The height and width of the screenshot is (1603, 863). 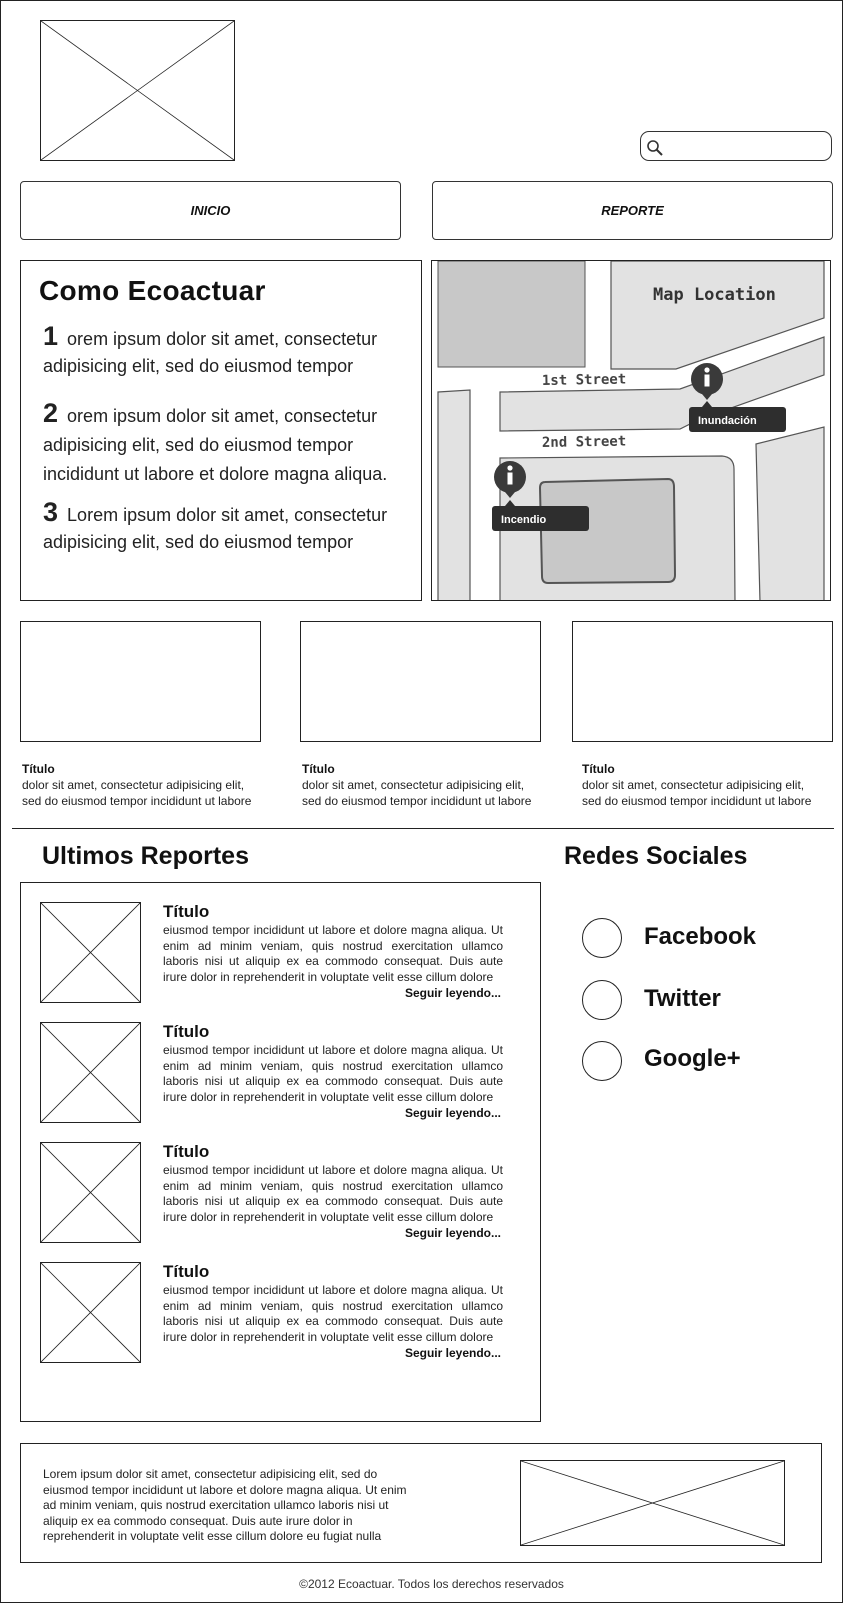 What do you see at coordinates (584, 380) in the screenshot?
I see `street-1-label: 1st Street` at bounding box center [584, 380].